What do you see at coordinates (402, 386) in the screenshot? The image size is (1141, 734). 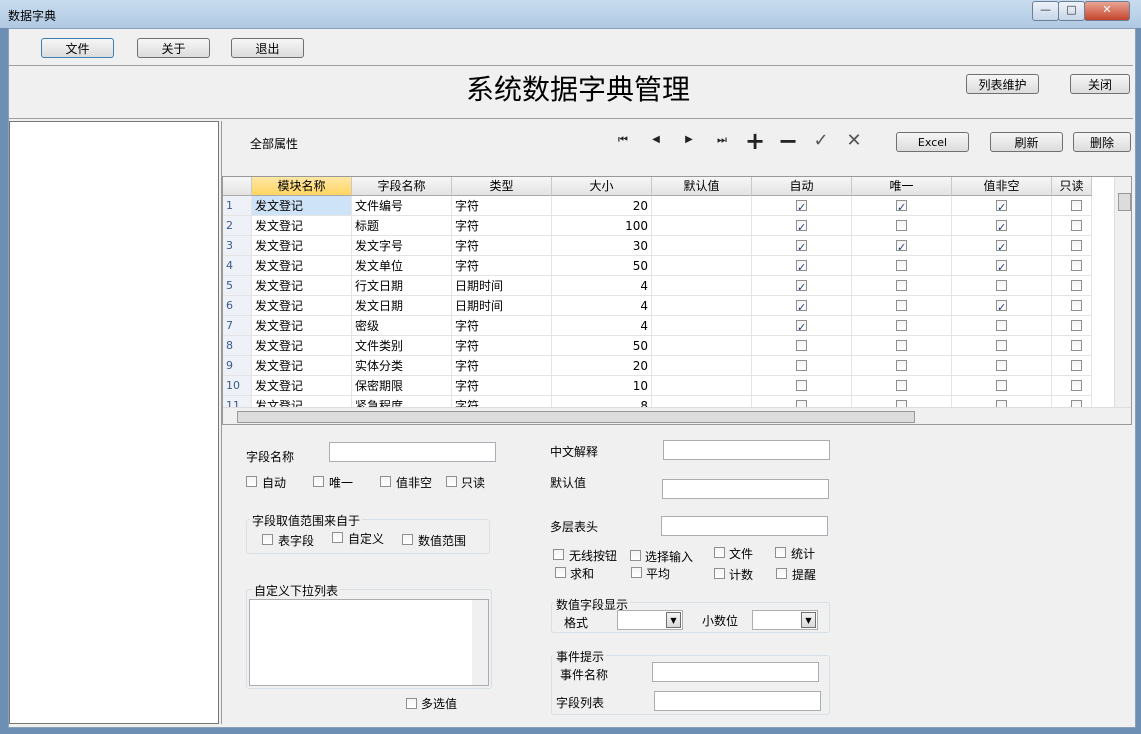 I see `grid-cell: 保密期限` at bounding box center [402, 386].